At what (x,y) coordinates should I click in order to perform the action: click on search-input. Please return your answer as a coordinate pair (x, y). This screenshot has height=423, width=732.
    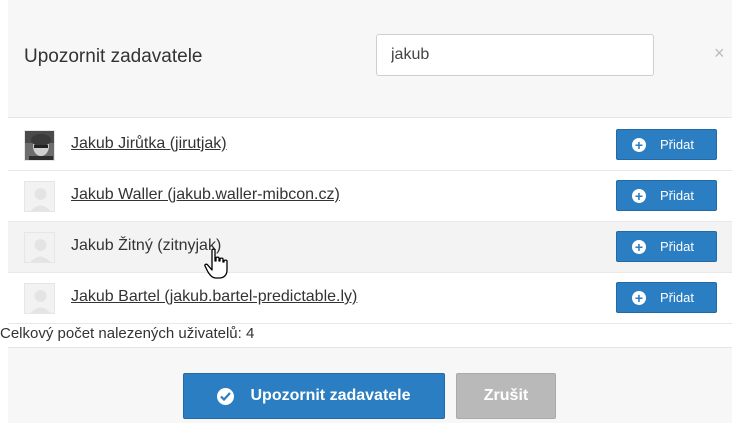
    Looking at the image, I should click on (515, 55).